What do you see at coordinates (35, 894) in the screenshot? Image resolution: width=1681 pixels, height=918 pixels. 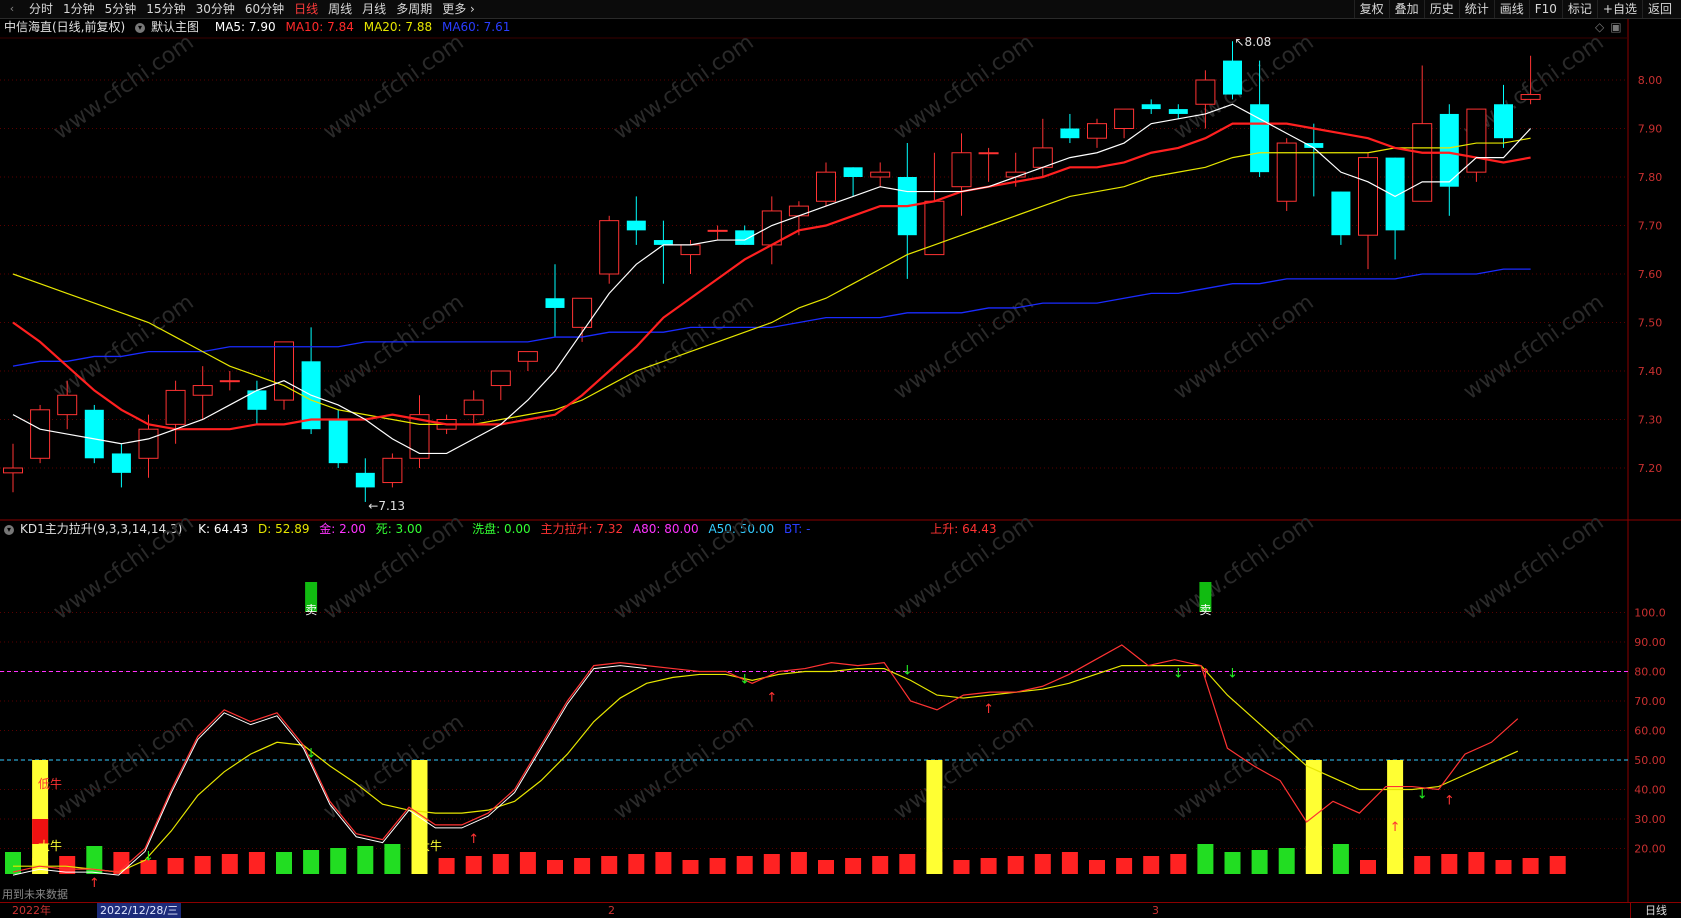 I see `future-data-warning: 用到未来数据` at bounding box center [35, 894].